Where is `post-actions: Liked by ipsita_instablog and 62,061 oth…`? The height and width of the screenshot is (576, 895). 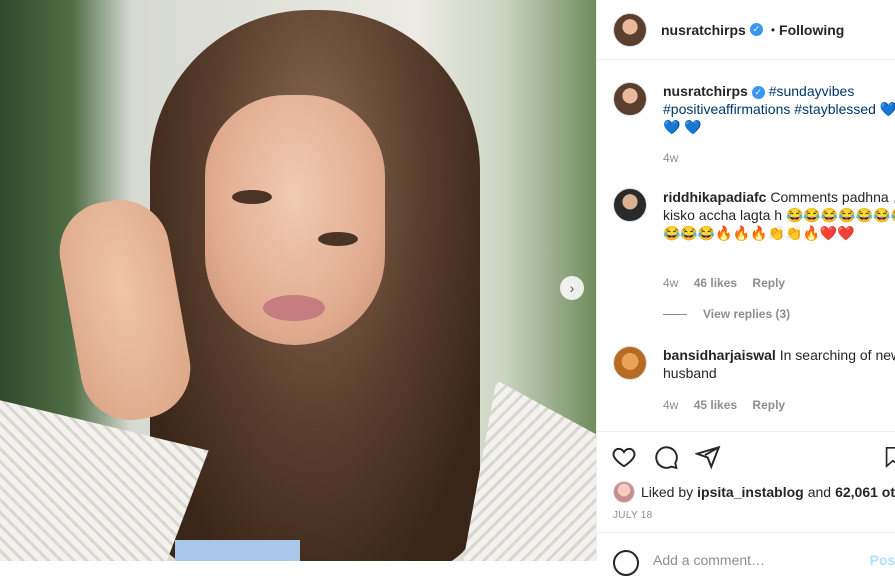
post-actions: Liked by ipsita_instablog and 62,061 oth… is located at coordinates (746, 503).